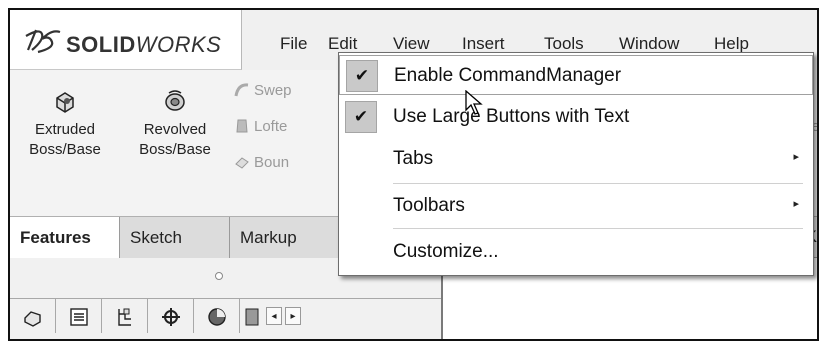 The height and width of the screenshot is (350, 829). I want to click on swept-boss-base-button: Swep, so click(263, 90).